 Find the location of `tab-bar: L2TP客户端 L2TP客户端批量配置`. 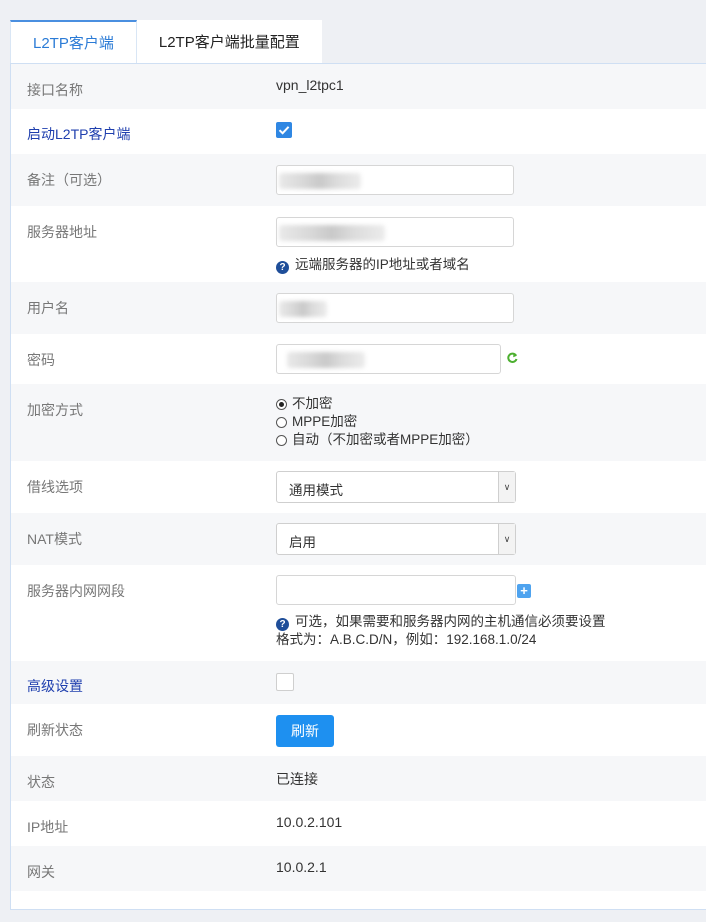

tab-bar: L2TP客户端 L2TP客户端批量配置 is located at coordinates (166, 42).